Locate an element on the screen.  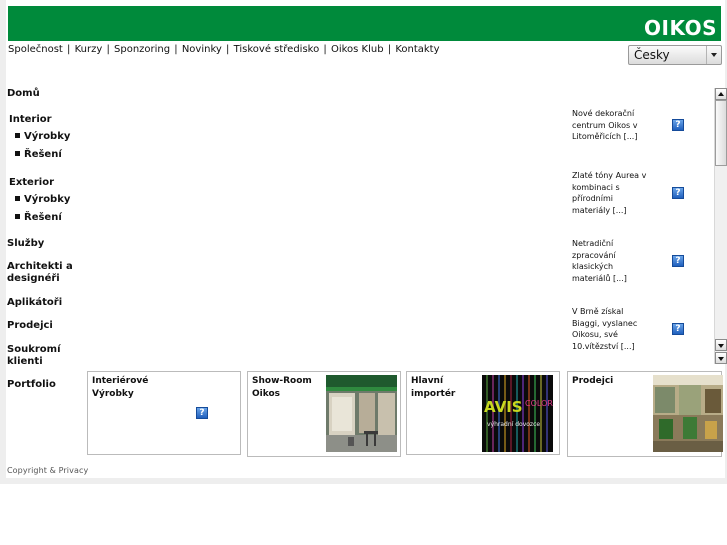
card-interior-products: Interiérové Výrobky ? is located at coordinates (164, 413).